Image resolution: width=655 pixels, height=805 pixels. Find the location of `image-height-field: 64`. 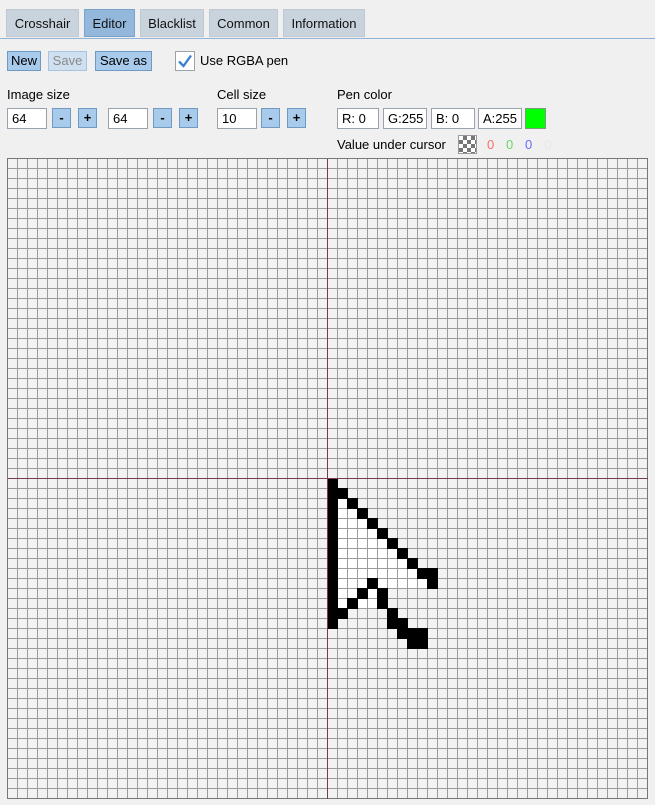

image-height-field: 64 is located at coordinates (128, 118).